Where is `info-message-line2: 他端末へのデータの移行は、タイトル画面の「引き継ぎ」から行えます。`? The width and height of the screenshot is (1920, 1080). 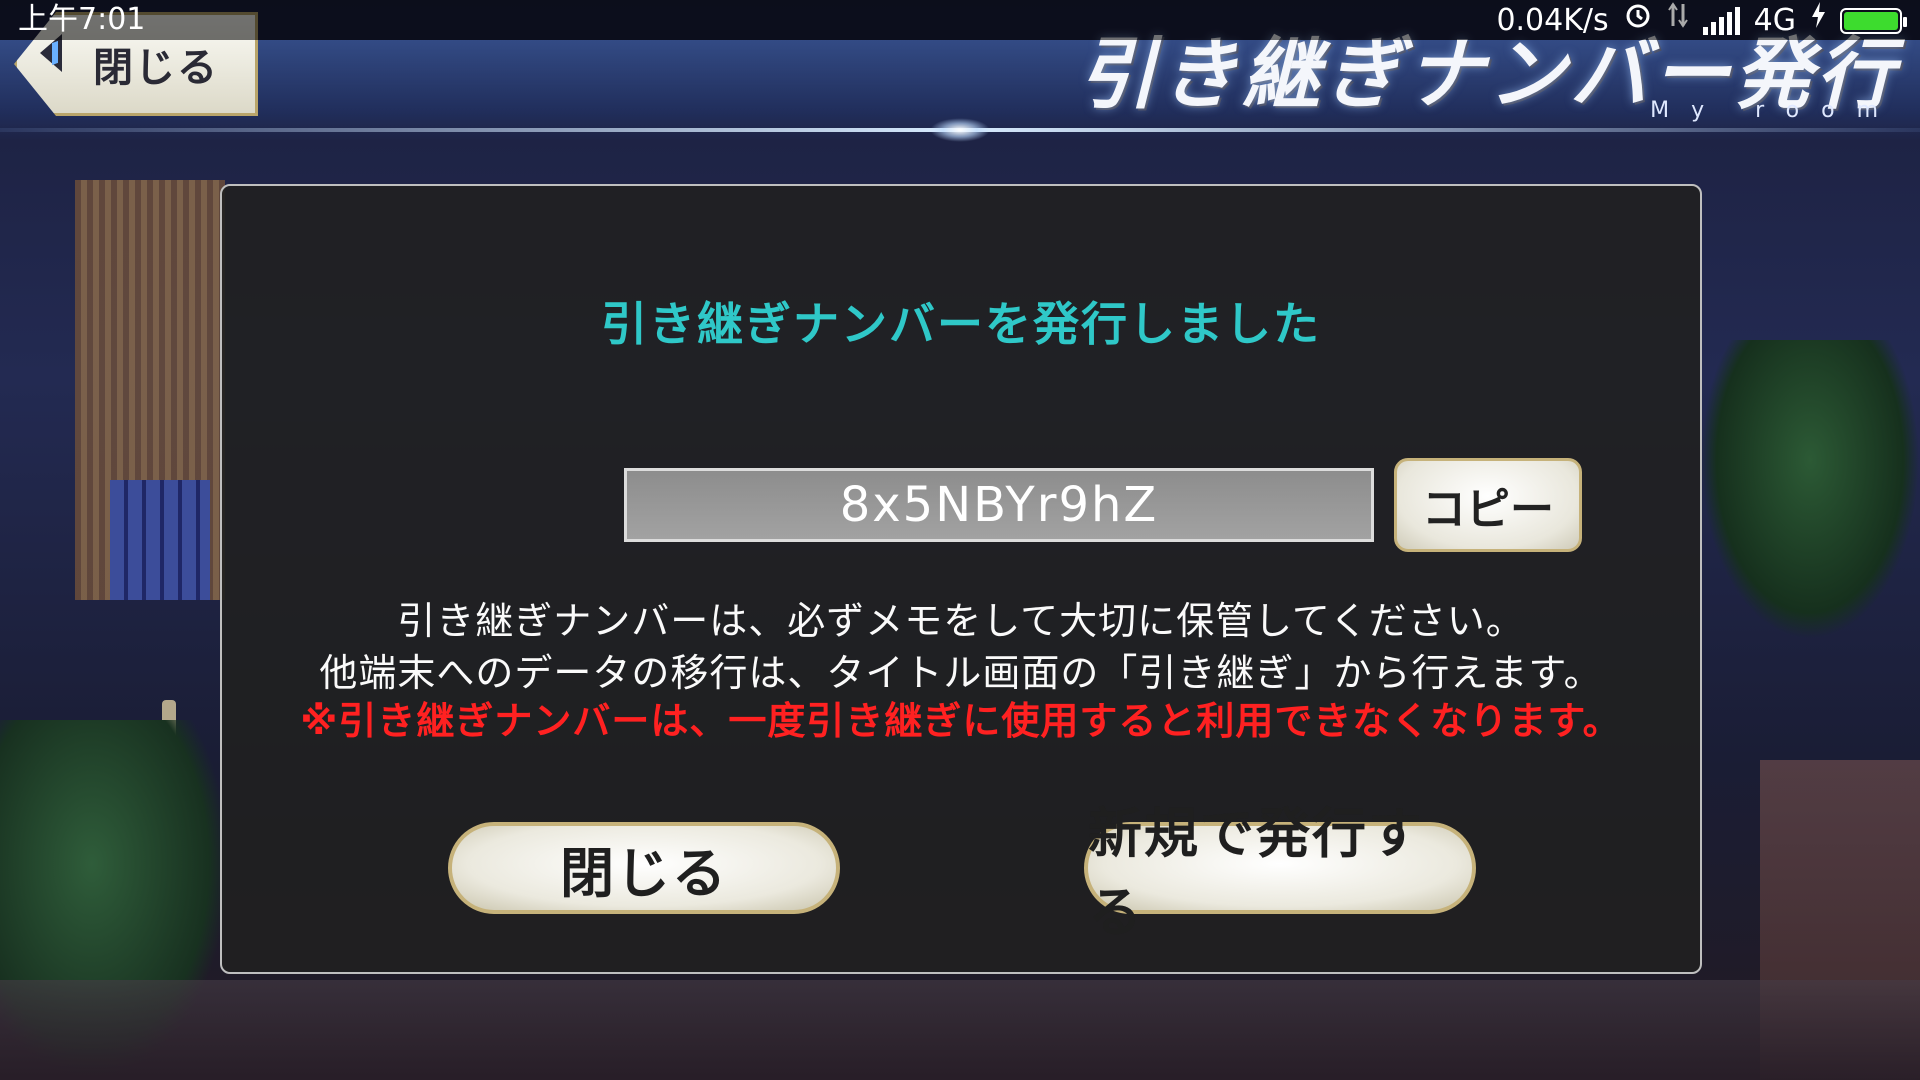
info-message-line2: 他端末へのデータの移行は、タイトル画面の「引き継ぎ」から行えます。 is located at coordinates (961, 673).